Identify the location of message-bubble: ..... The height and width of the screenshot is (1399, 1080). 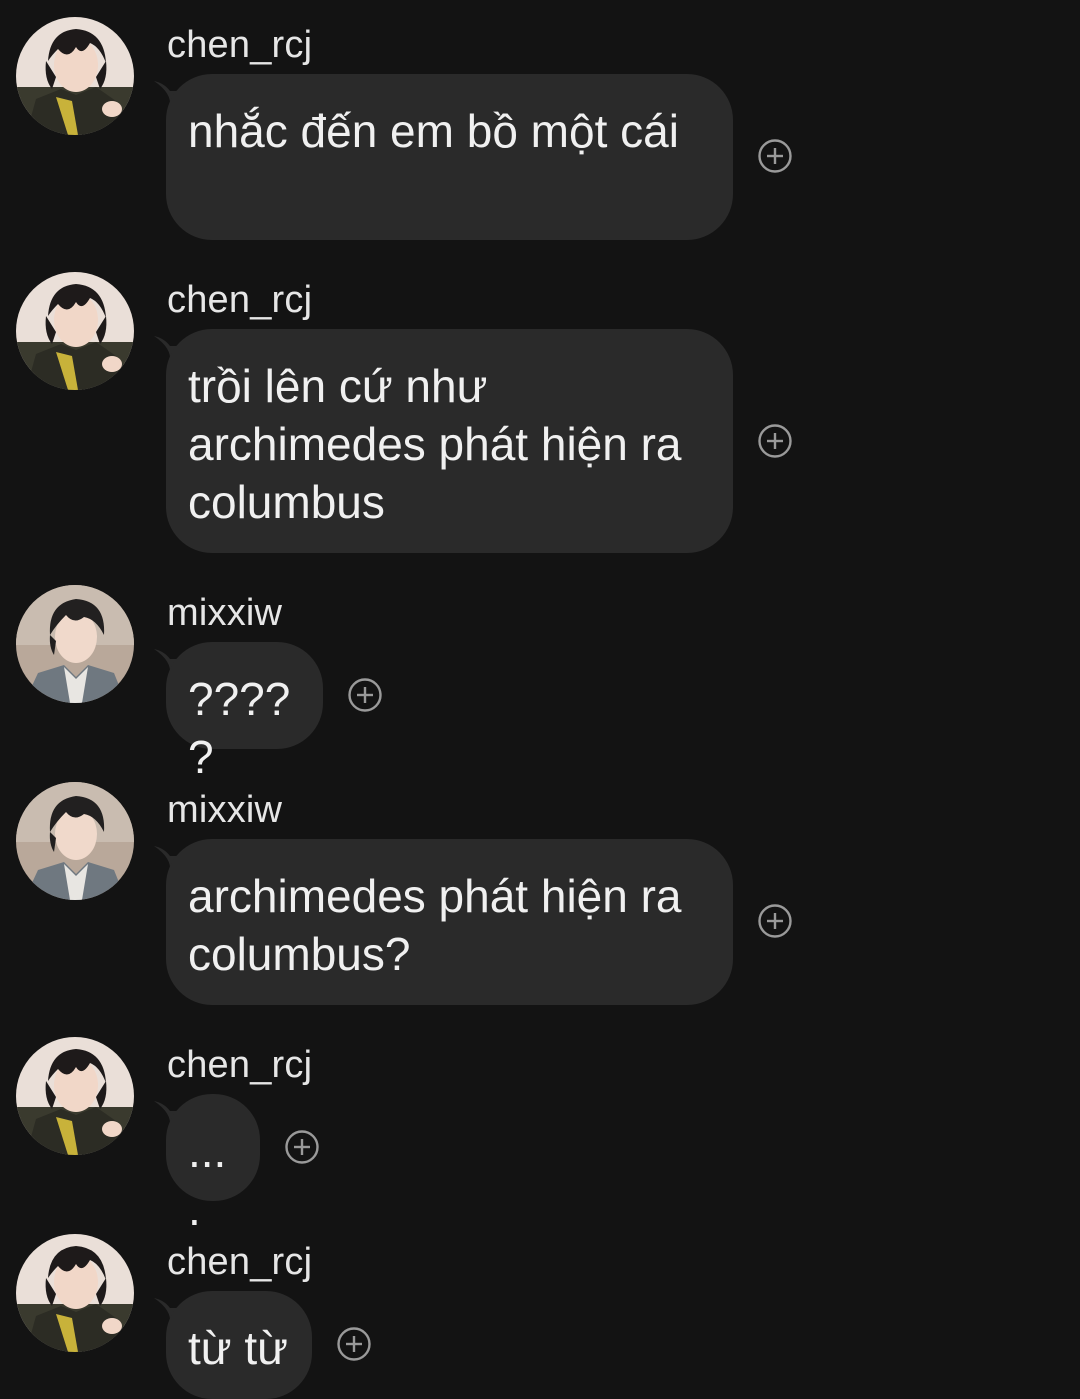
(213, 1164).